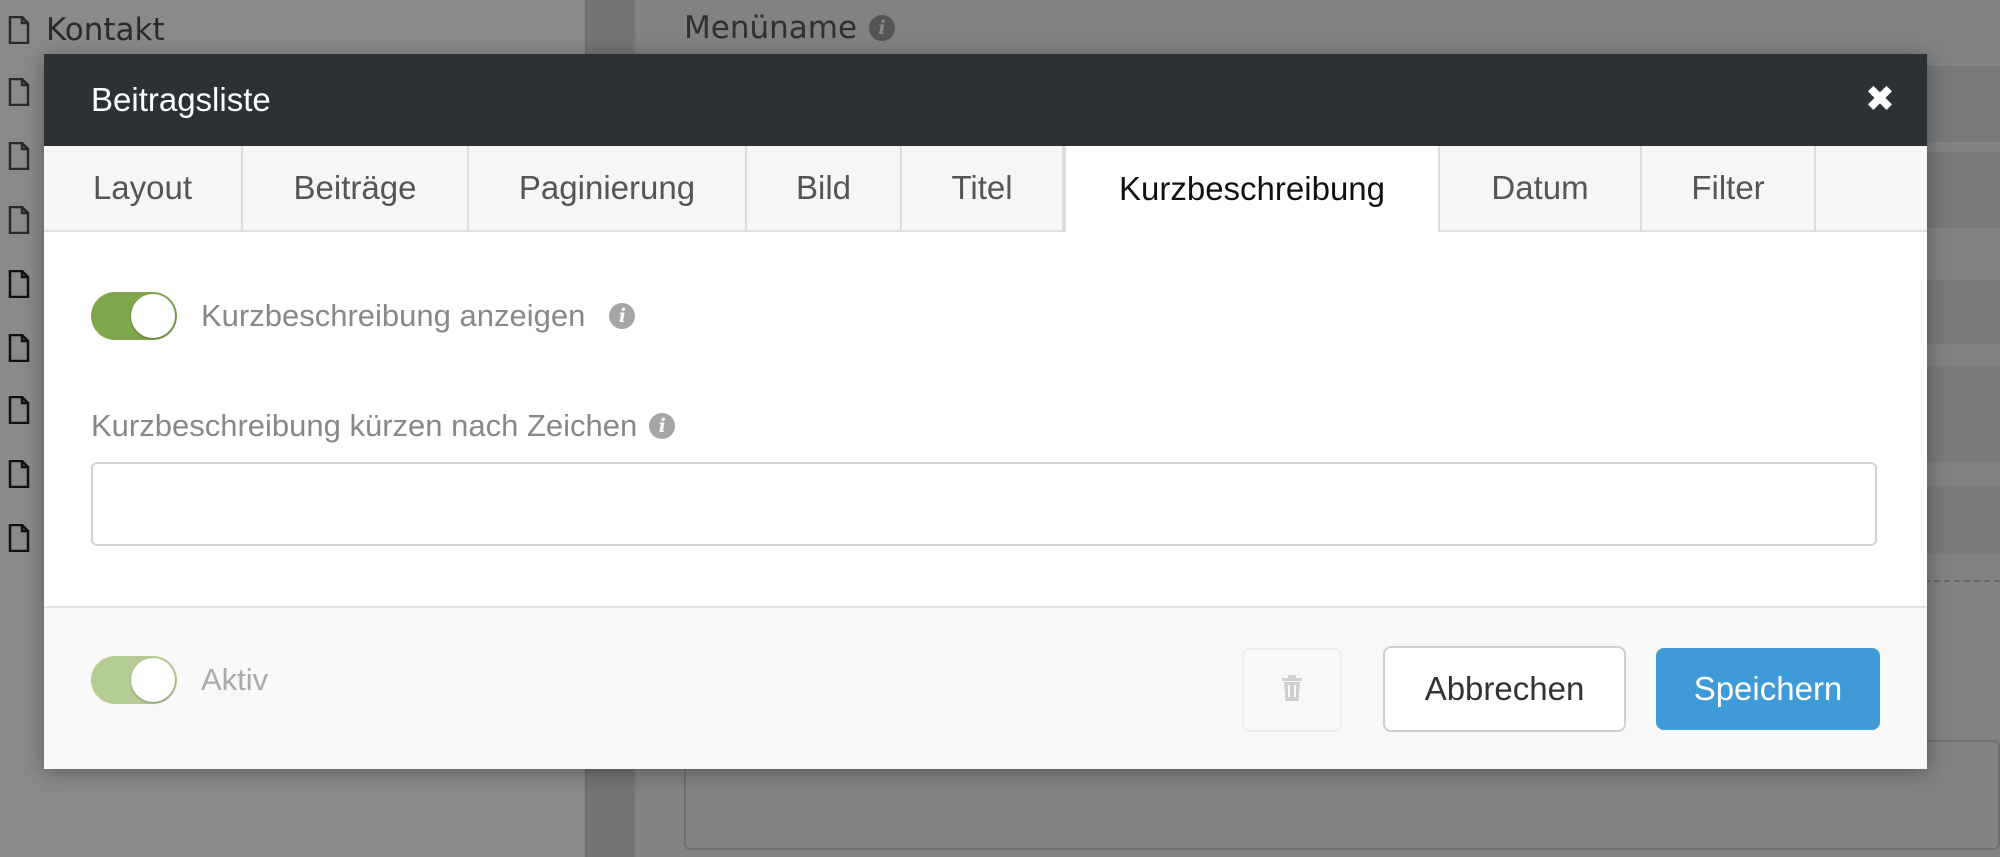  What do you see at coordinates (984, 504) in the screenshot?
I see `truncate-chars-input` at bounding box center [984, 504].